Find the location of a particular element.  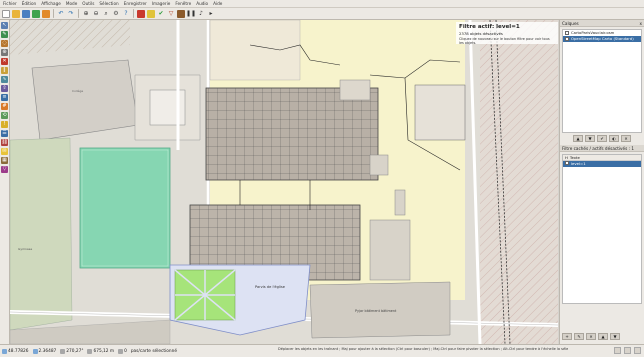

menu-item-edit: Édition is located at coordinates (29, 3).